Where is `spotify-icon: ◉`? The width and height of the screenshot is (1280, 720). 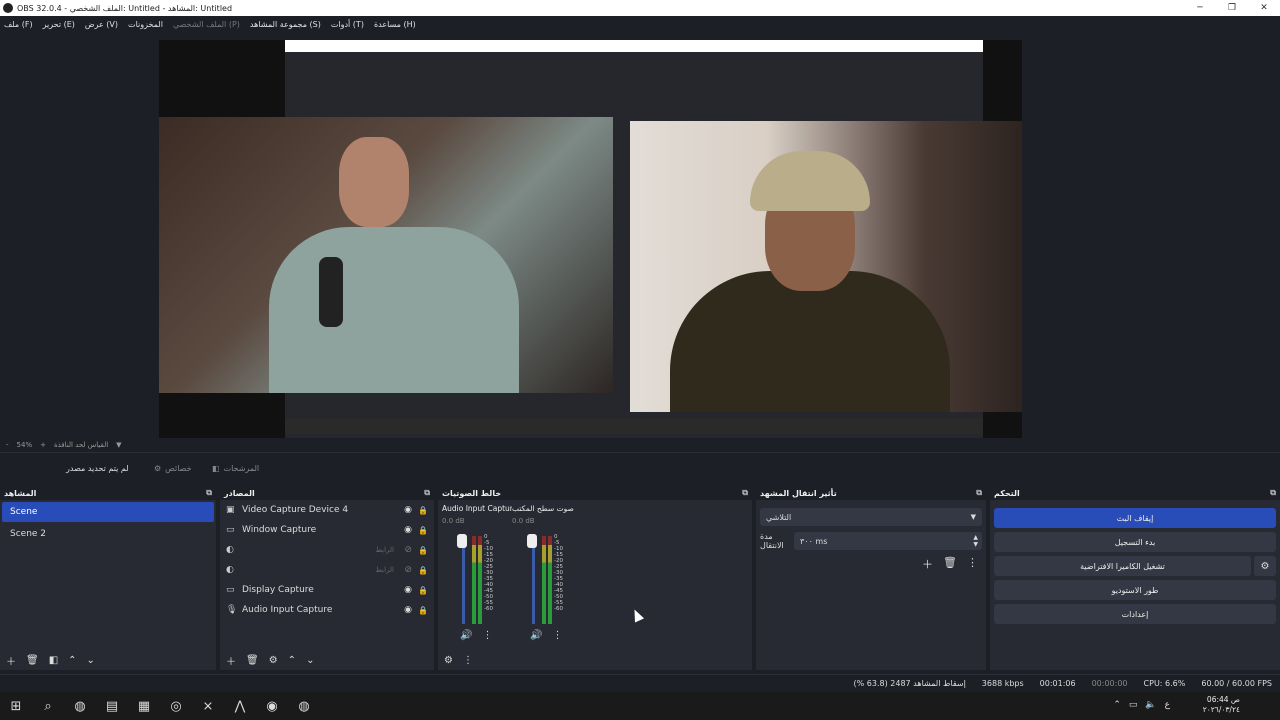 spotify-icon: ◉ is located at coordinates (272, 706).